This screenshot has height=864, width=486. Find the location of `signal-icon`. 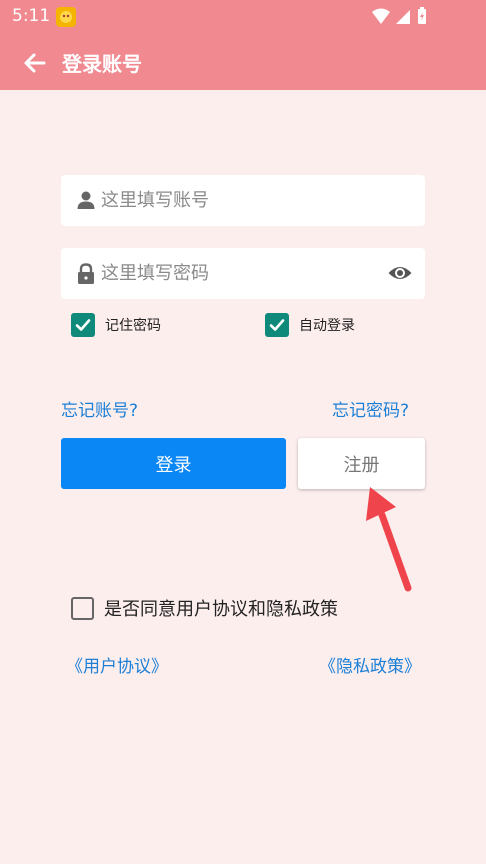

signal-icon is located at coordinates (403, 17).